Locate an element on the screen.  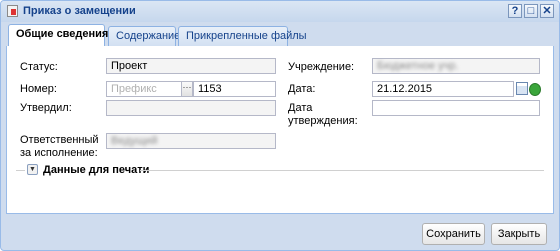
date-label: Дата: is located at coordinates (302, 89).